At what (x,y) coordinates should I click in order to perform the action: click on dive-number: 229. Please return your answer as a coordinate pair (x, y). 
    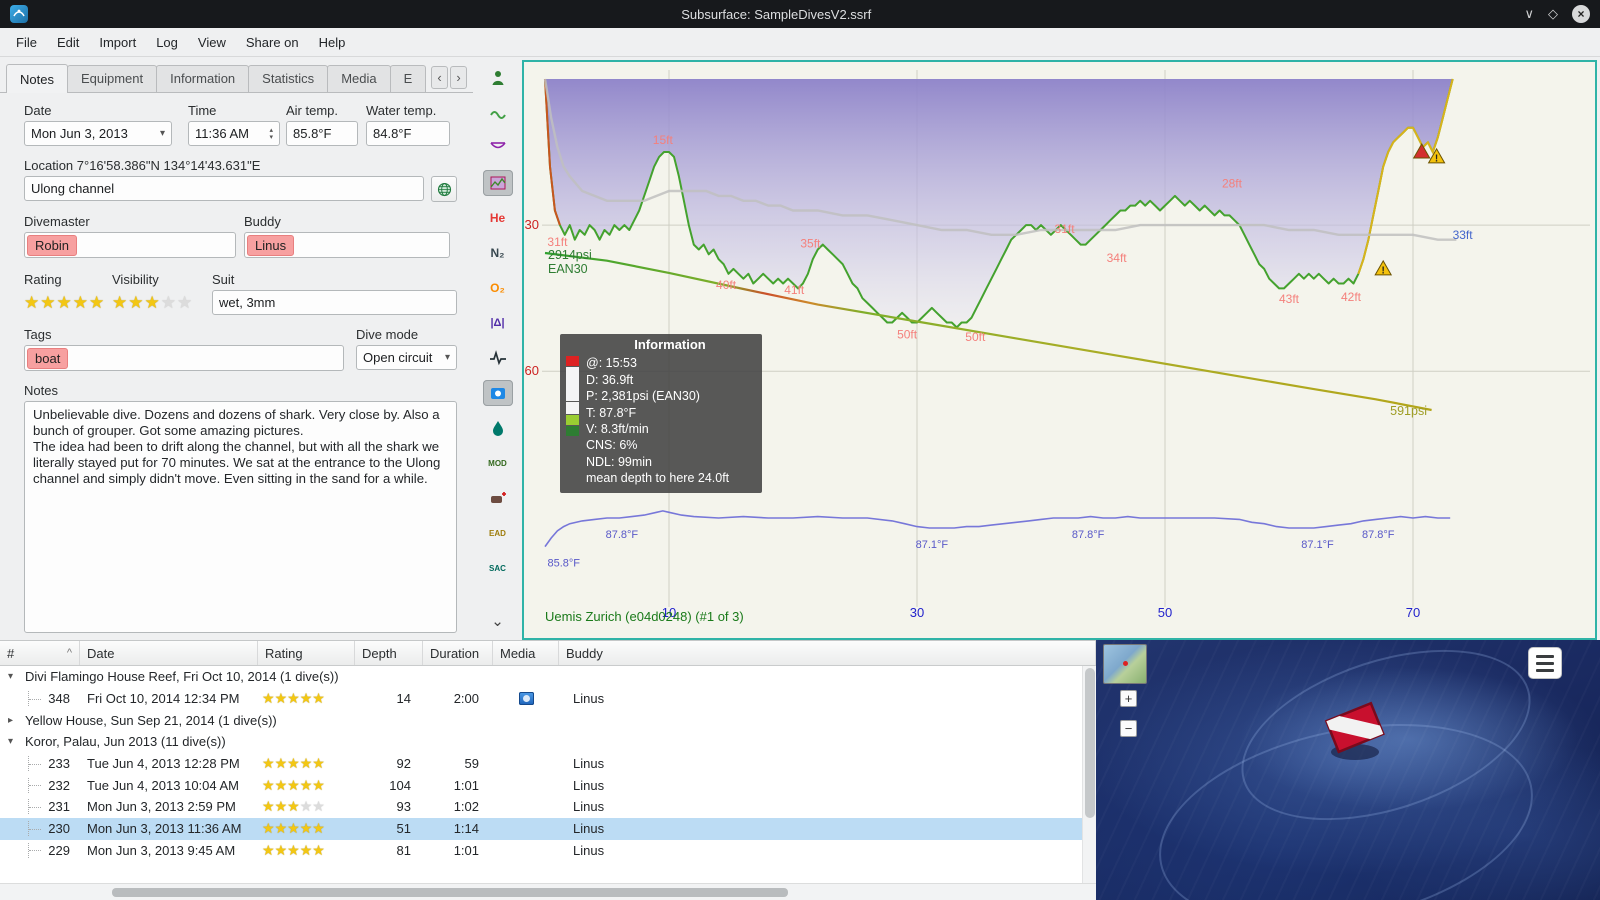
    Looking at the image, I should click on (59, 850).